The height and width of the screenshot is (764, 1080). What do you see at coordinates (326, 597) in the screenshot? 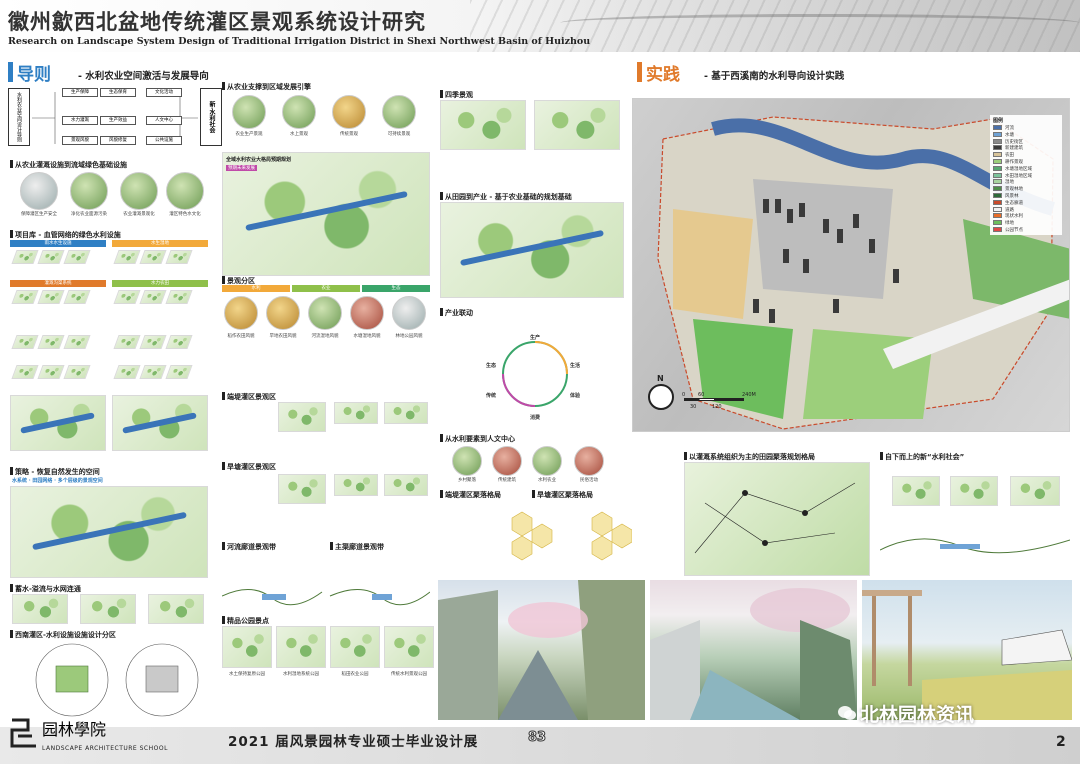
I see `corridor-sections` at bounding box center [326, 597].